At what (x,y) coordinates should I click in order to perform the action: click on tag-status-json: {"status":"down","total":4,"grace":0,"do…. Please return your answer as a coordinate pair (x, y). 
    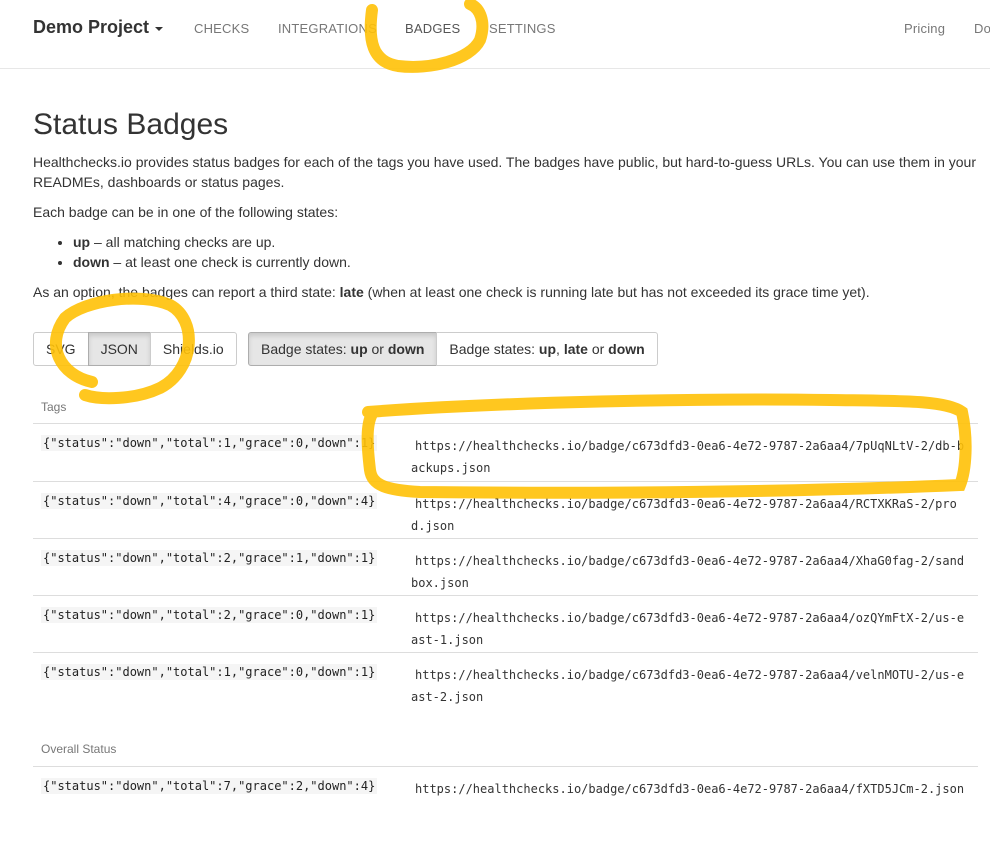
    Looking at the image, I should click on (209, 501).